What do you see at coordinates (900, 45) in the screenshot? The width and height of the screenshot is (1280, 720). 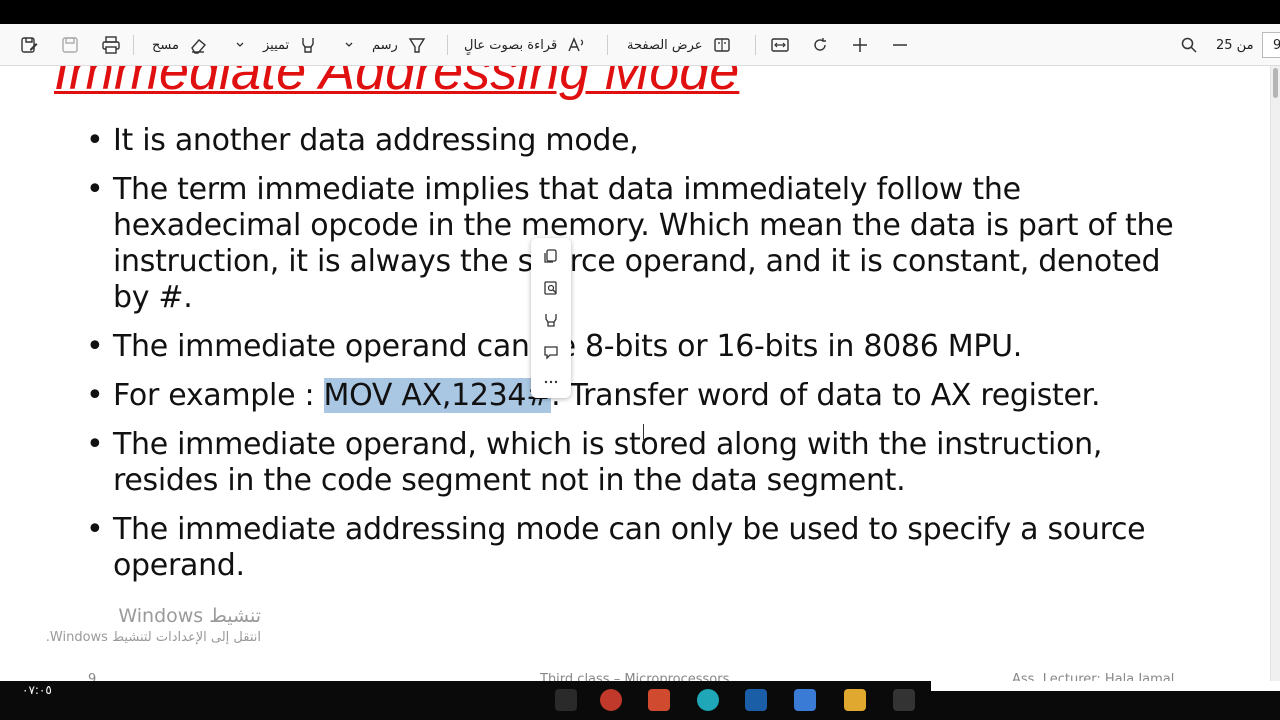 I see `zoom-out-icon` at bounding box center [900, 45].